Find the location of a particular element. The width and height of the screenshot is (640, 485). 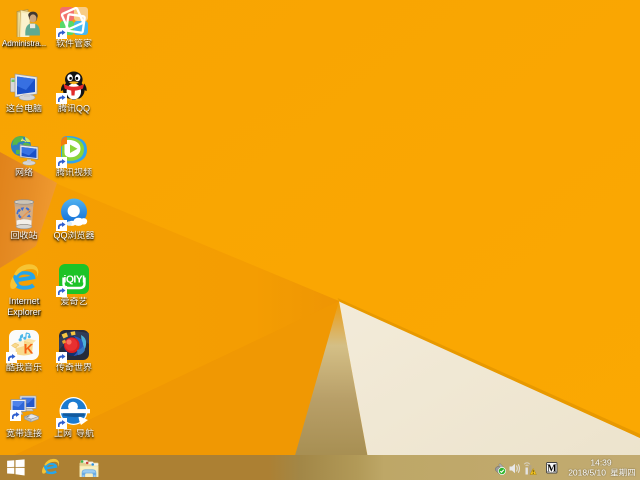

svg-text: 14:39 is located at coordinates (601, 463).